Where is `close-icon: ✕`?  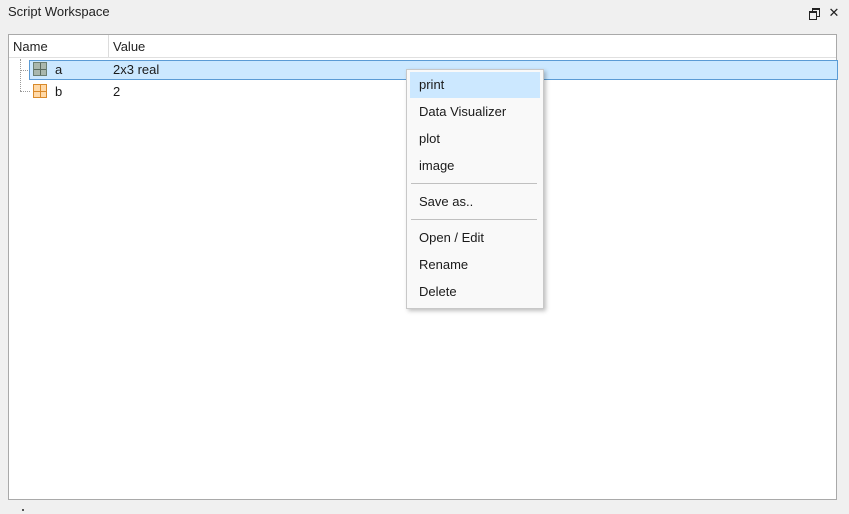 close-icon: ✕ is located at coordinates (834, 12).